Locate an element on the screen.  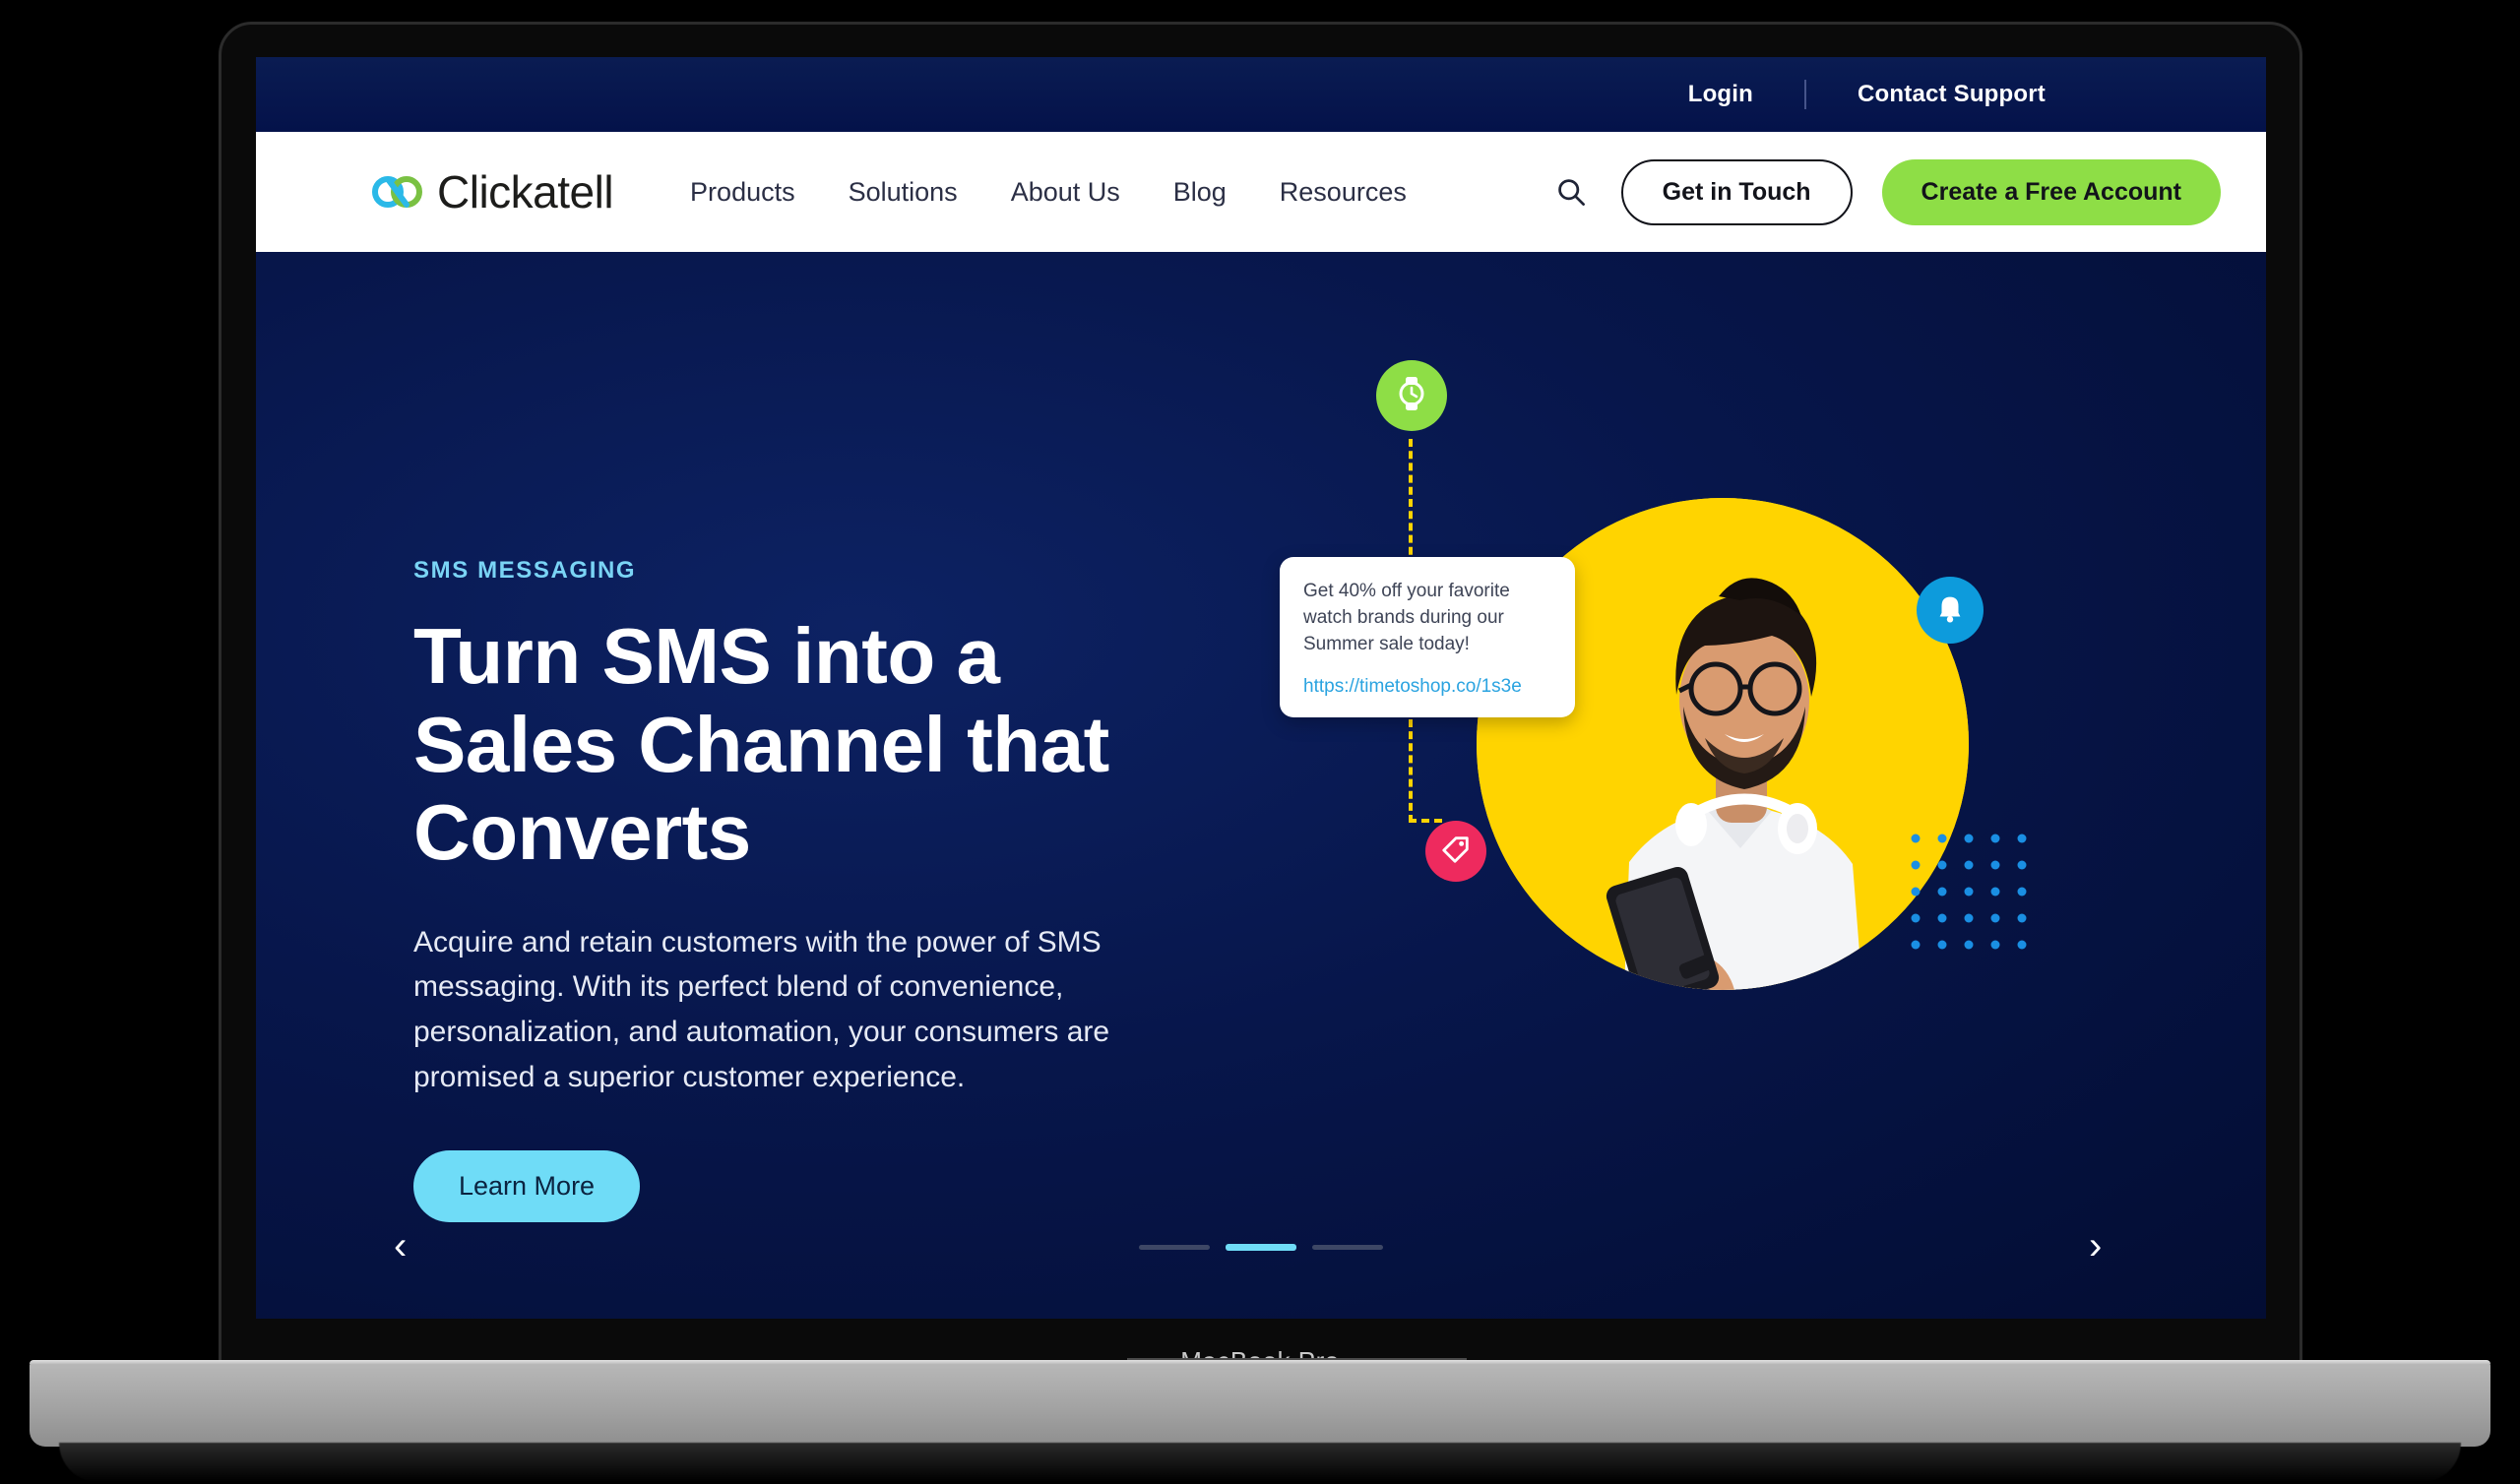
contact-support-link: Contact Support is located at coordinates (1952, 95).